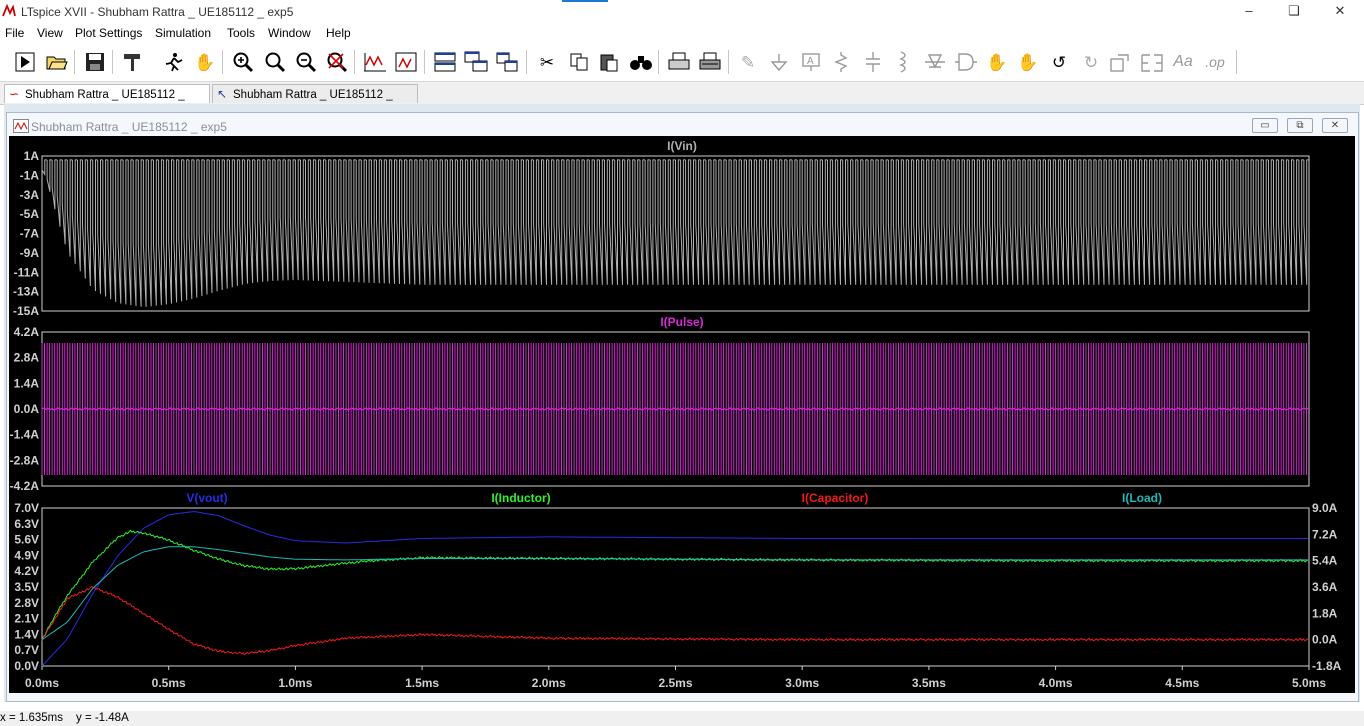  What do you see at coordinates (779, 62) in the screenshot?
I see `ground-icon` at bounding box center [779, 62].